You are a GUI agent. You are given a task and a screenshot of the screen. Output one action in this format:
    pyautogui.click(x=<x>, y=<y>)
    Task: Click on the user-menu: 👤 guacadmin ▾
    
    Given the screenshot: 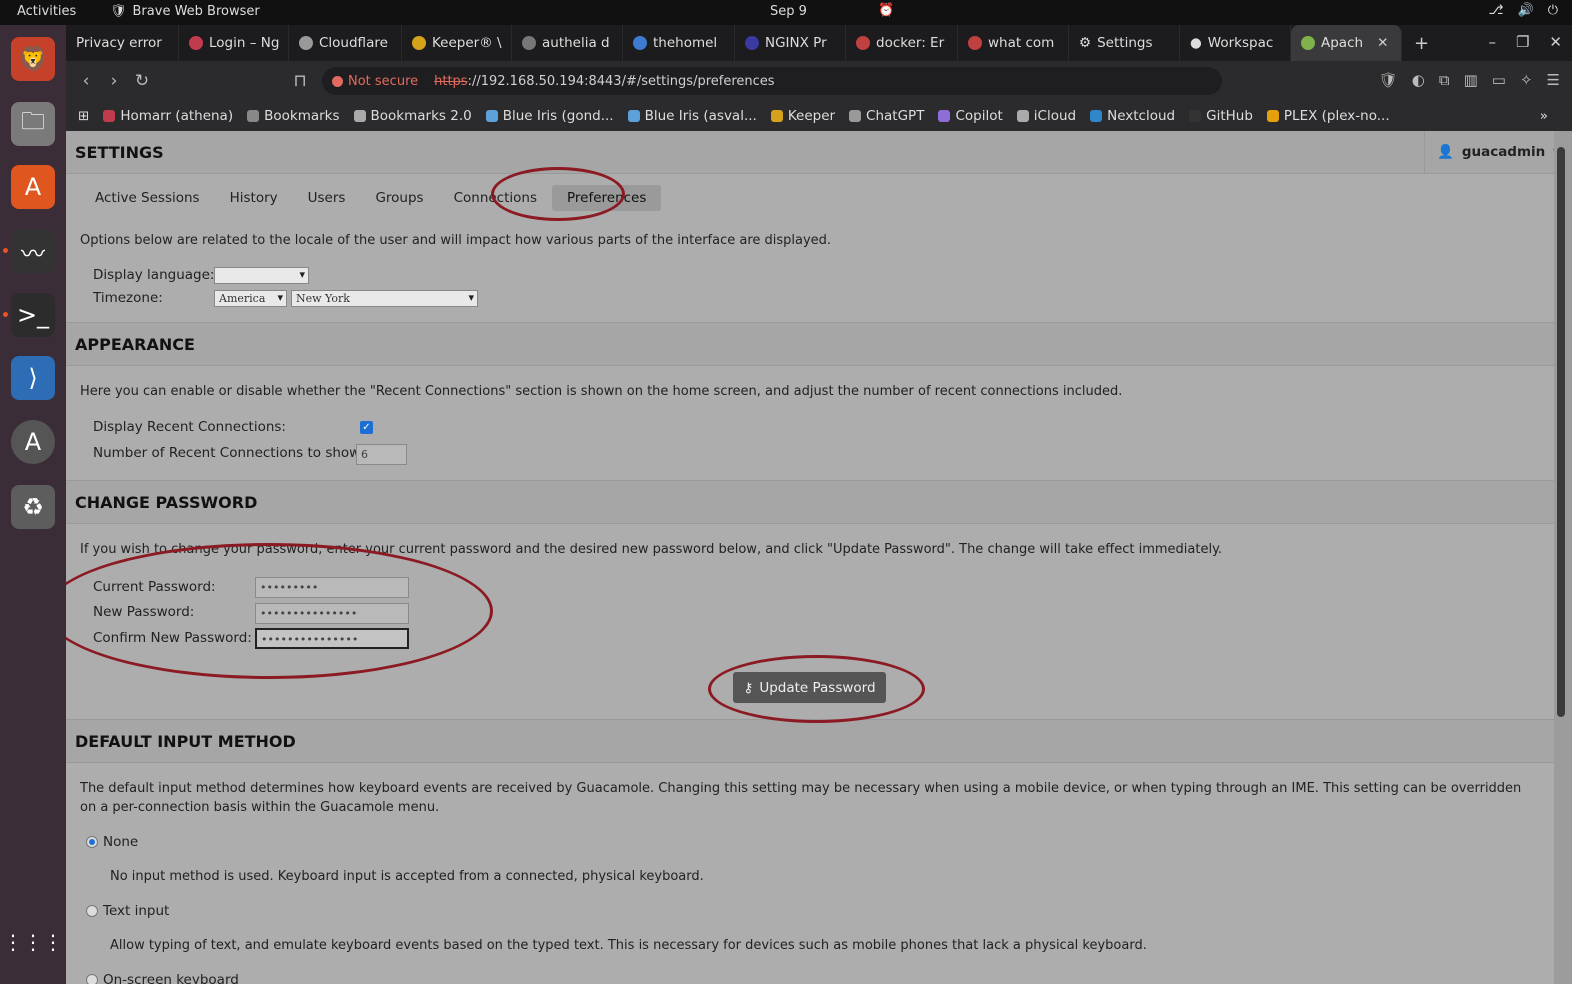 What is the action you would take?
    pyautogui.click(x=1489, y=152)
    